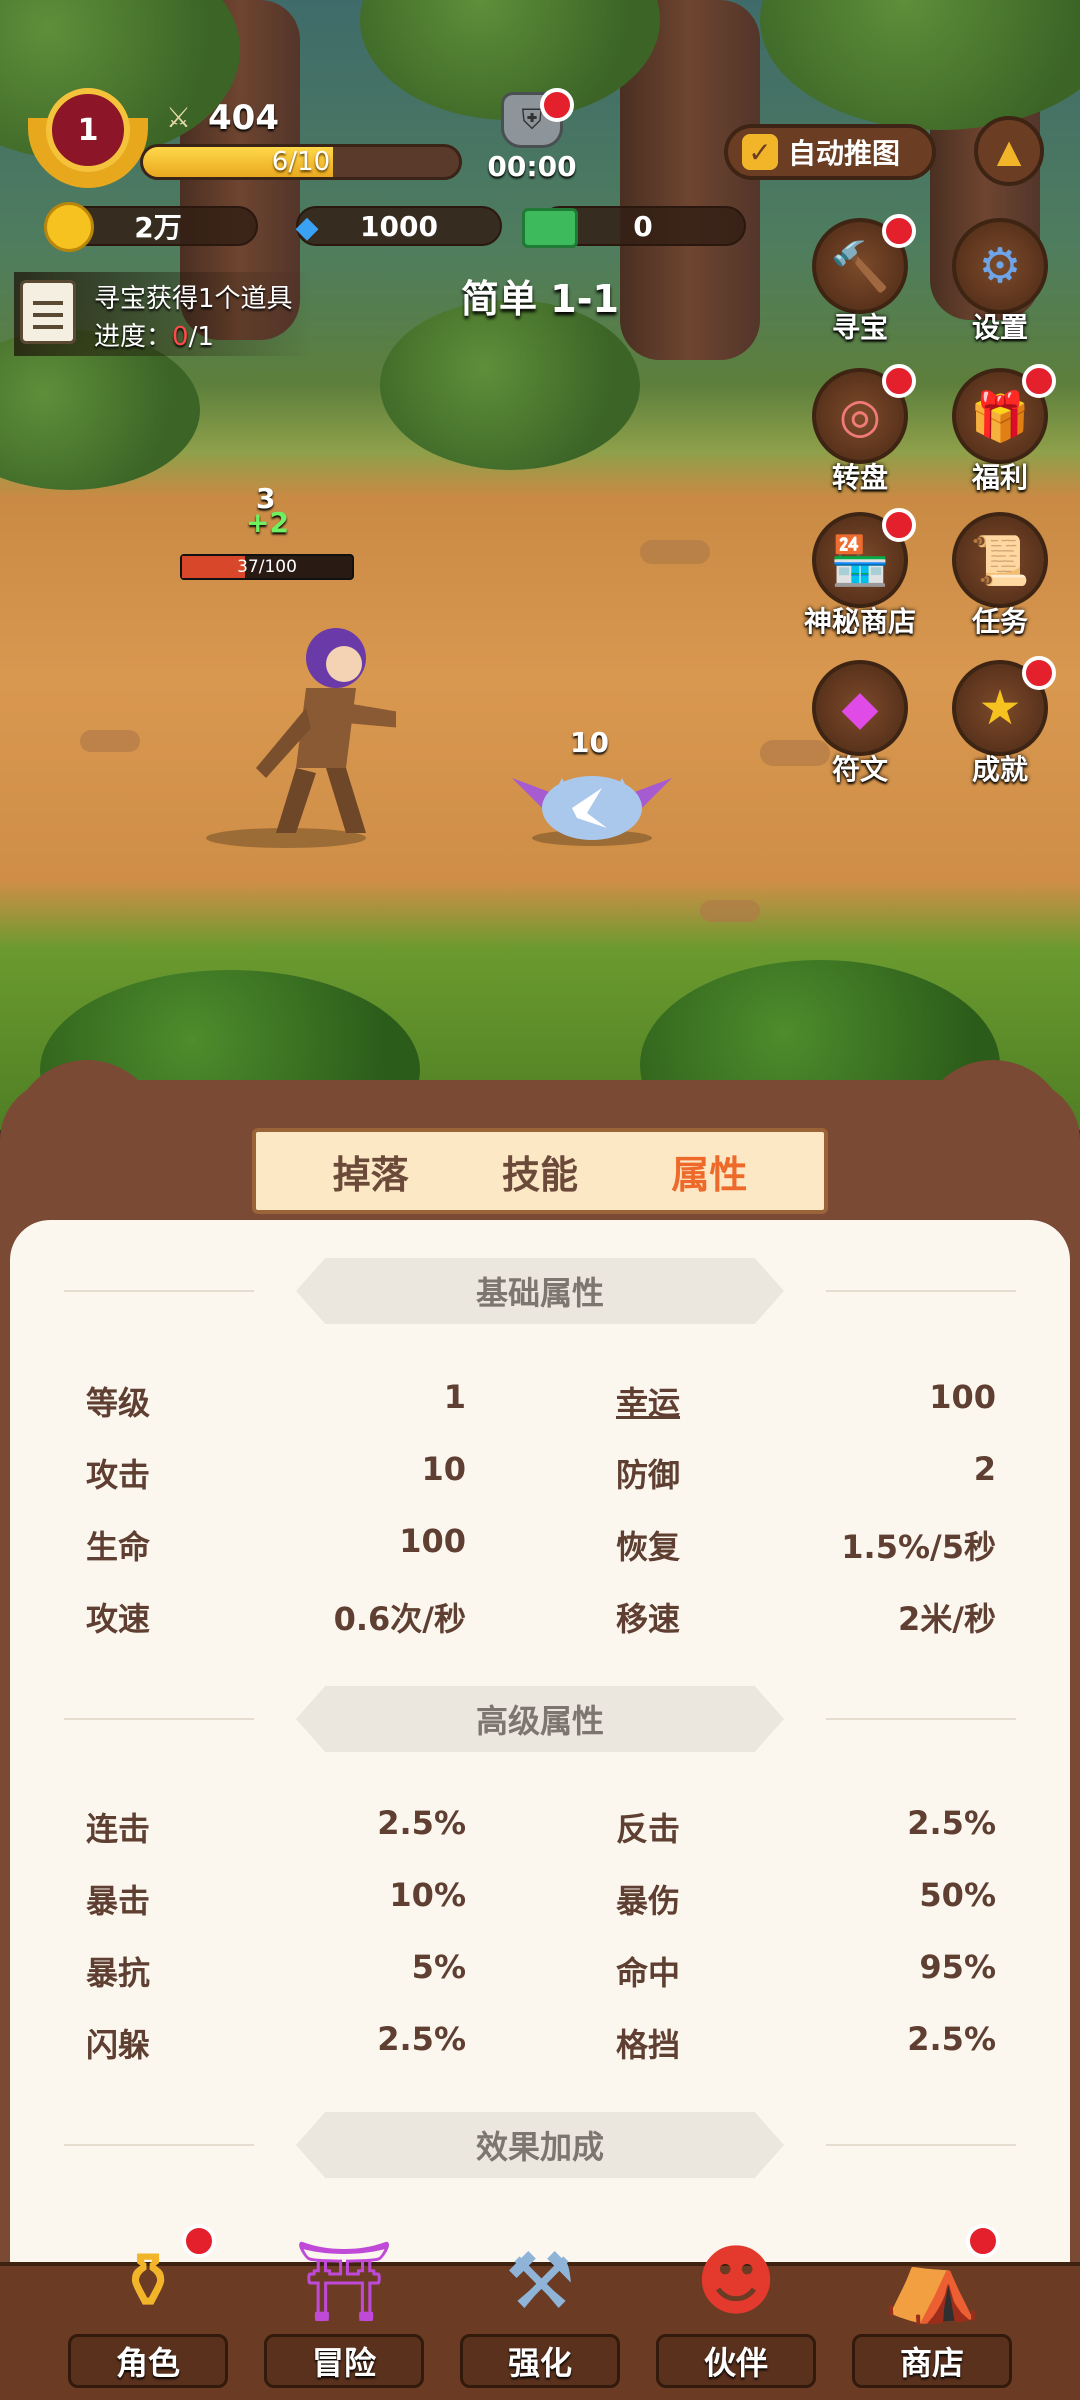 The height and width of the screenshot is (2400, 1080). Describe the element at coordinates (648, 1973) in the screenshot. I see `stat-label: 命中` at that location.